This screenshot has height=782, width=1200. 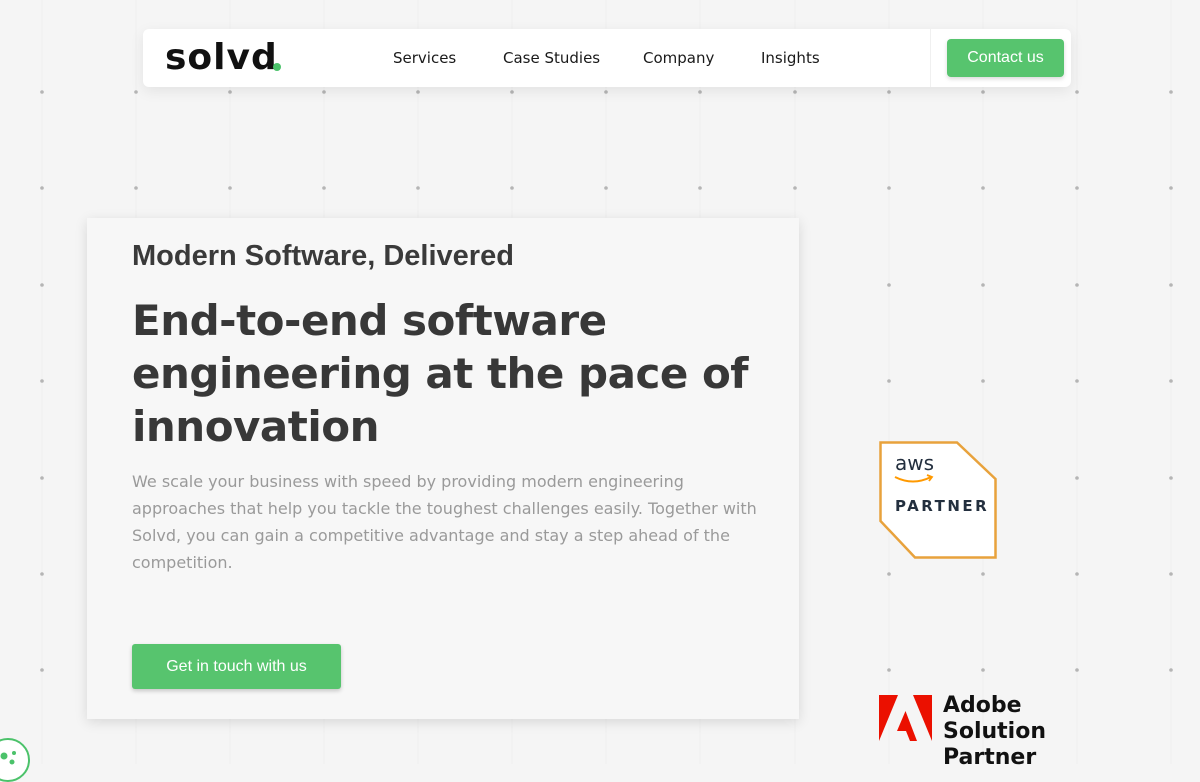 What do you see at coordinates (1005, 58) in the screenshot?
I see `contact-us-button: Contact us` at bounding box center [1005, 58].